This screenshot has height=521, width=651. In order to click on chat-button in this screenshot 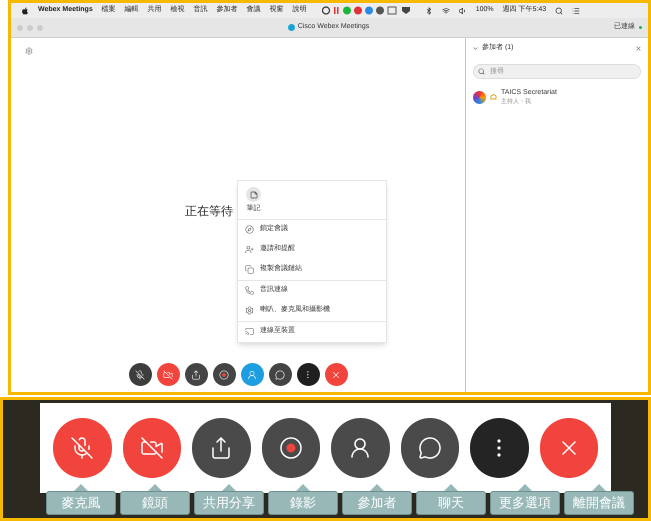, I will do `click(280, 374)`.